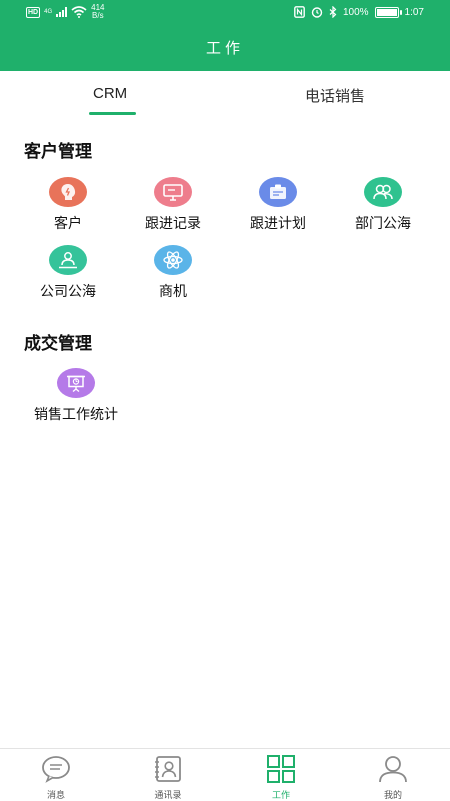 This screenshot has width=450, height=801. I want to click on menu-item-label: 公司公海, so click(68, 292).